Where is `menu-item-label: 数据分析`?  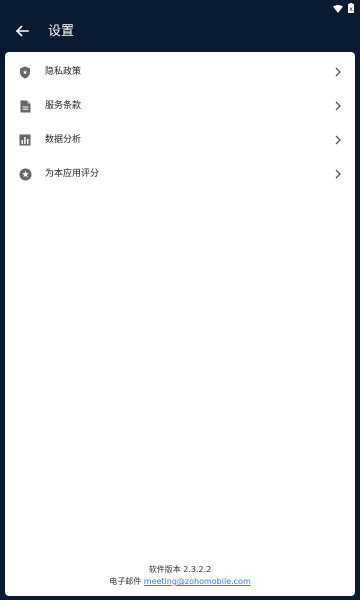 menu-item-label: 数据分析 is located at coordinates (63, 140).